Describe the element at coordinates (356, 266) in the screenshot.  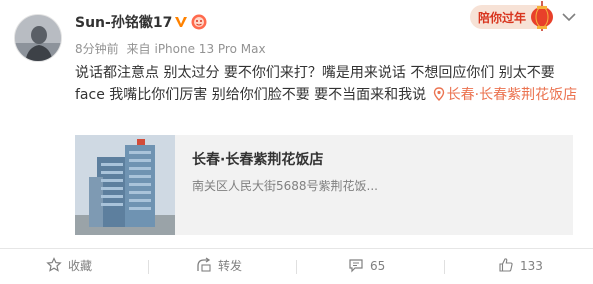
I see `comment-icon` at that location.